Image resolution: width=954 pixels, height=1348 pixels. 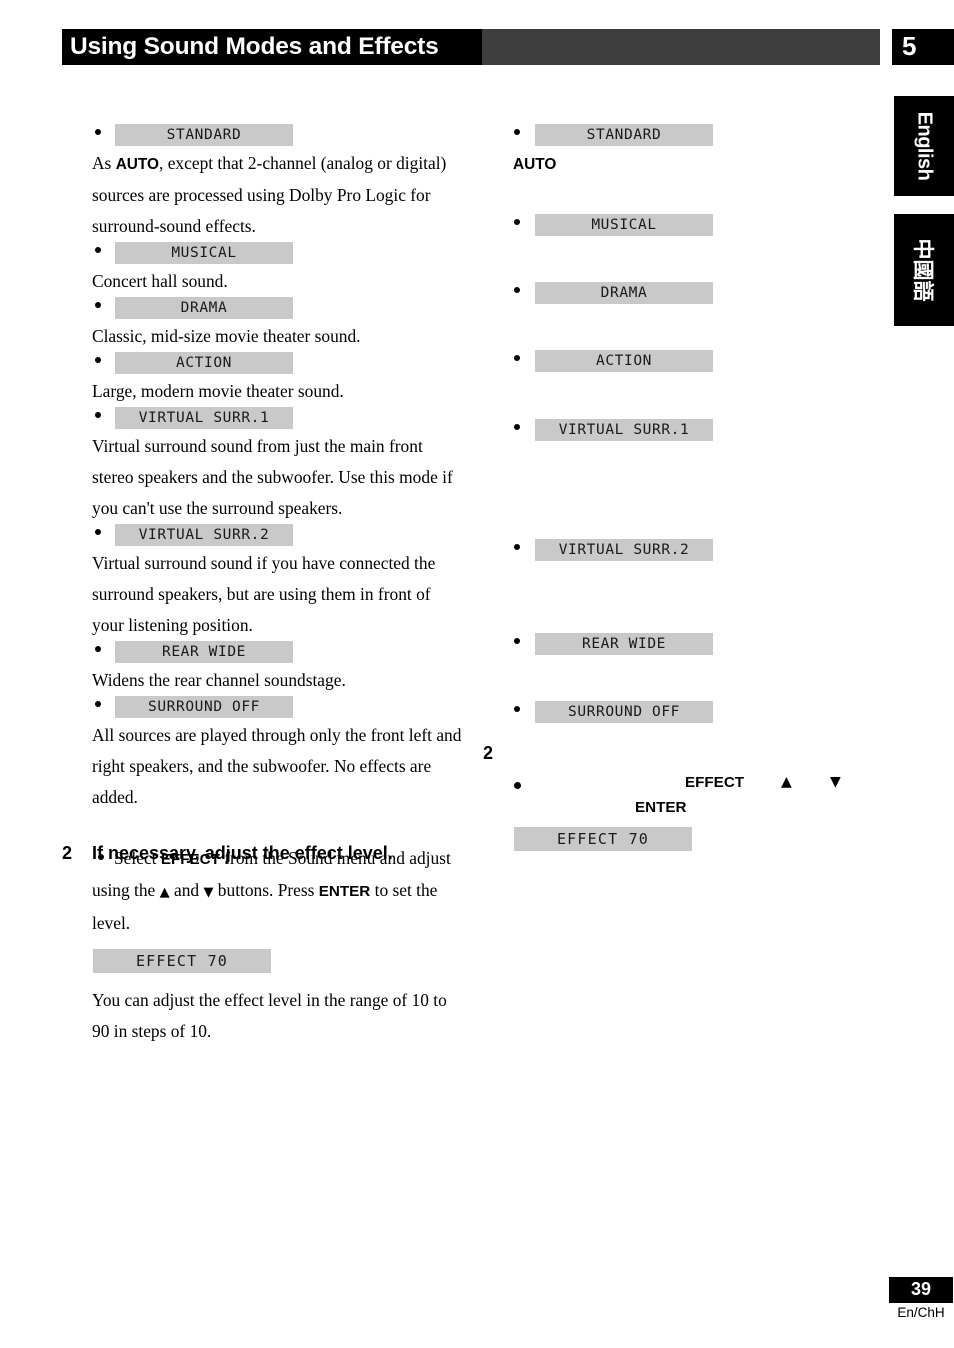 I want to click on cn-effect-level-label: EFFECT 70, so click(x=603, y=839).